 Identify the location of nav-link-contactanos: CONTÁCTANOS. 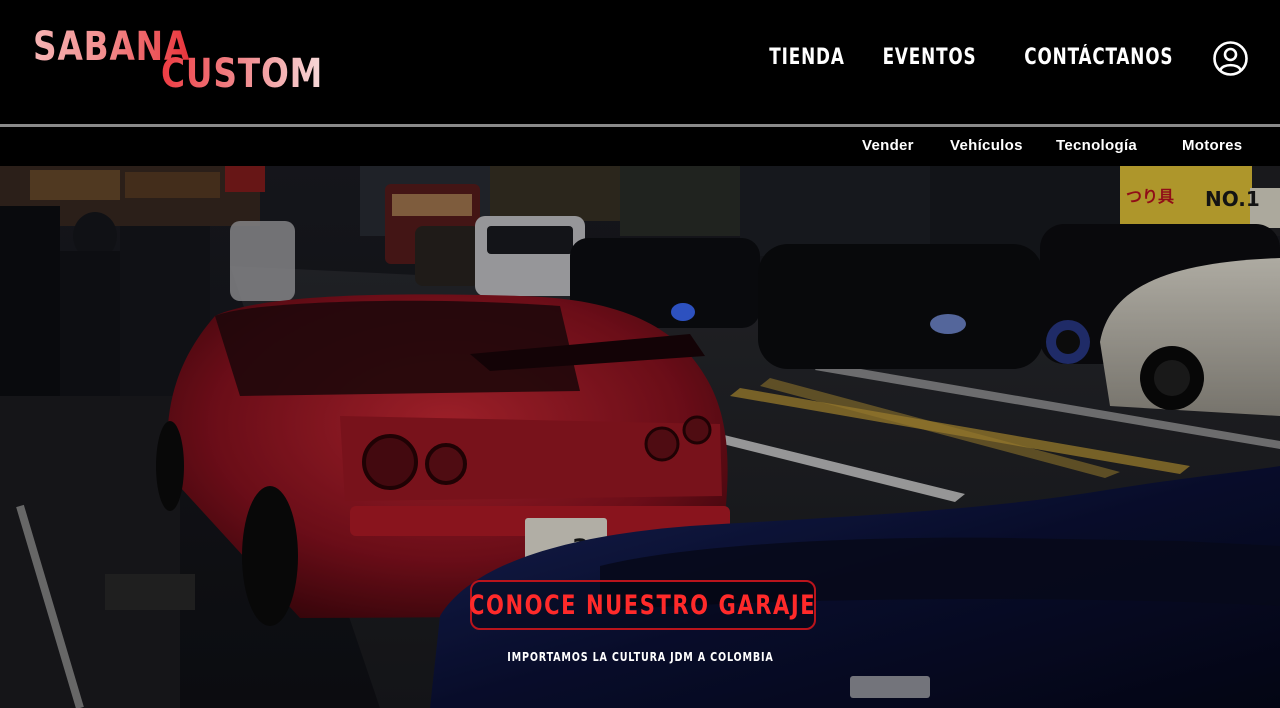
(1098, 58).